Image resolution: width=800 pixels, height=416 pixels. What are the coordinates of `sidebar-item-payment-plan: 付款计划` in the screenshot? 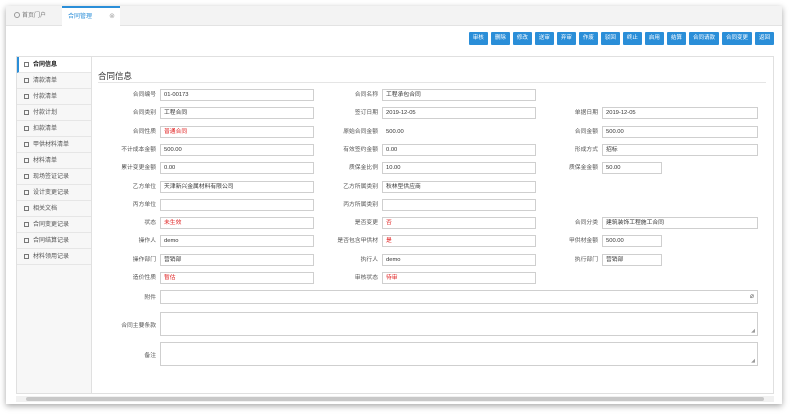 It's located at (54, 113).